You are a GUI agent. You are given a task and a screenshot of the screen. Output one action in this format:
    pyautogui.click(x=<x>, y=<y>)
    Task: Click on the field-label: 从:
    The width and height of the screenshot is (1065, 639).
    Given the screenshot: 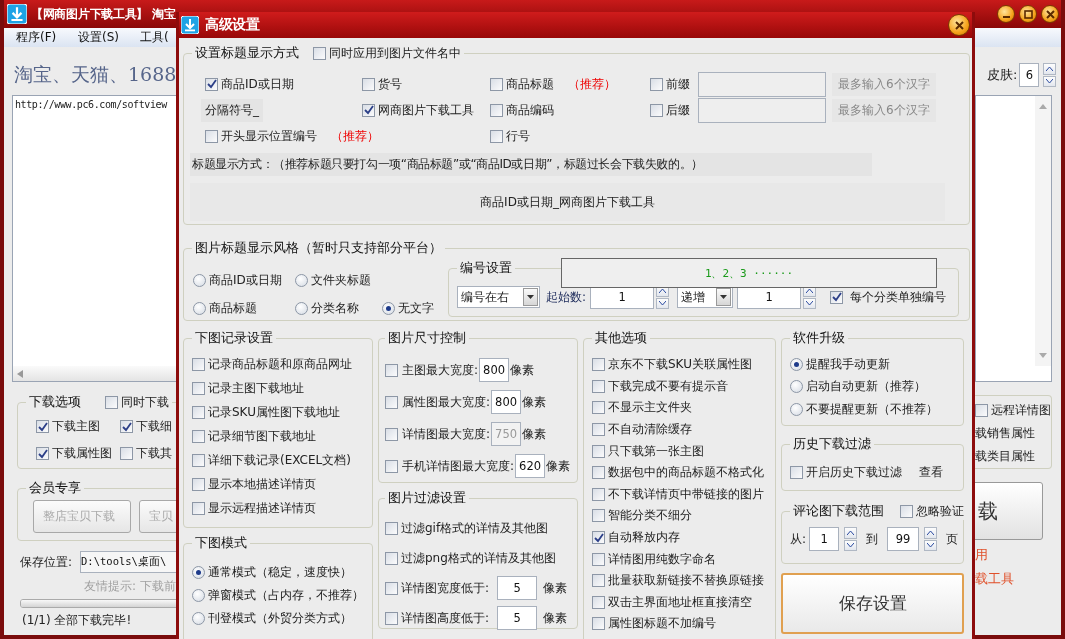 What is the action you would take?
    pyautogui.click(x=798, y=539)
    